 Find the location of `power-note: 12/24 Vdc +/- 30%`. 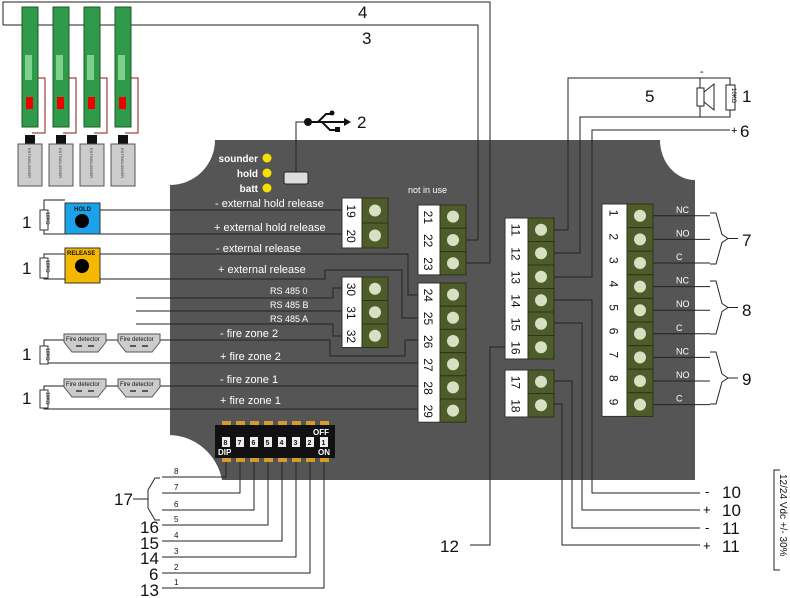

power-note: 12/24 Vdc +/- 30% is located at coordinates (782, 515).